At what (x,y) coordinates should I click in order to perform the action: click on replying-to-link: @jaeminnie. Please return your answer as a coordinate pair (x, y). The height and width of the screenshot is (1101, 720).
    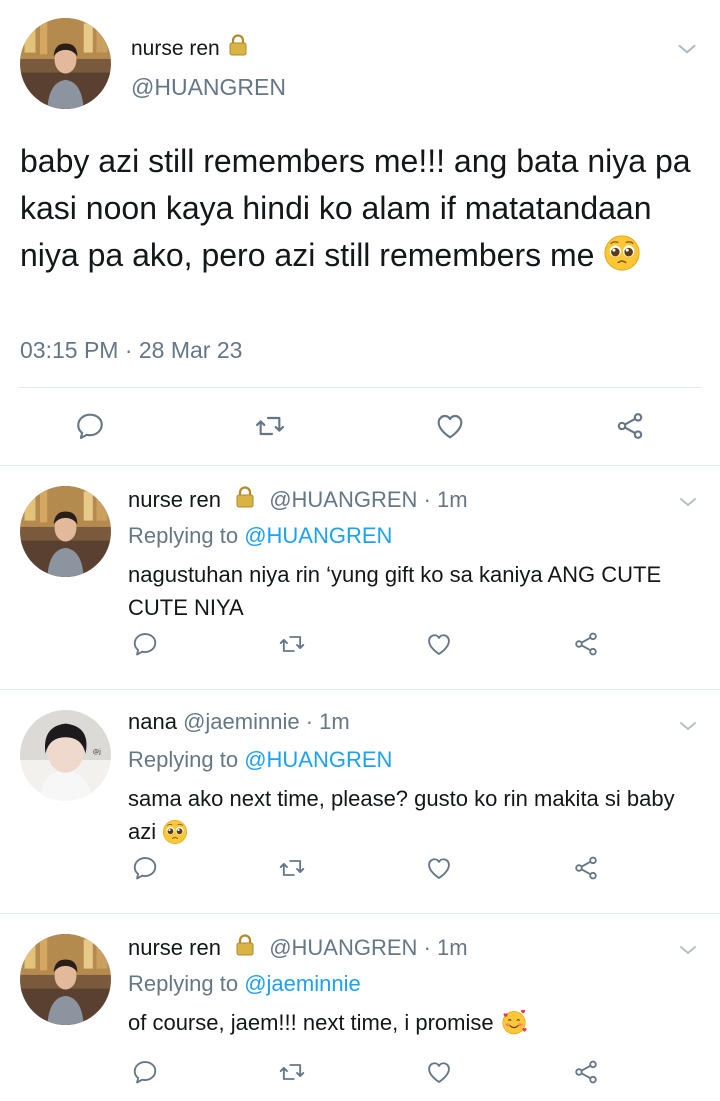
    Looking at the image, I should click on (302, 983).